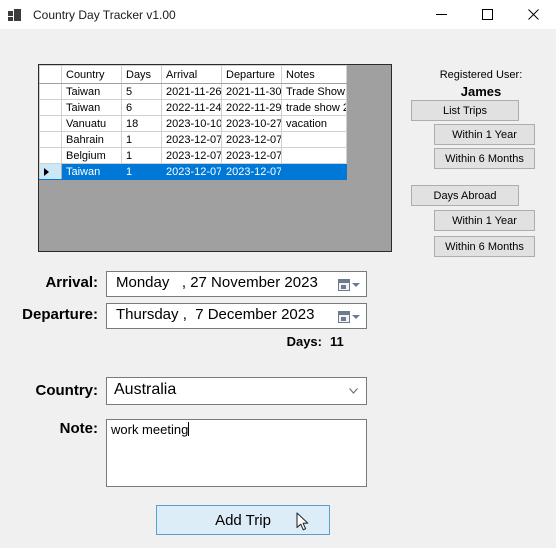  What do you see at coordinates (465, 195) in the screenshot?
I see `days-abroad-button: Days Abroad` at bounding box center [465, 195].